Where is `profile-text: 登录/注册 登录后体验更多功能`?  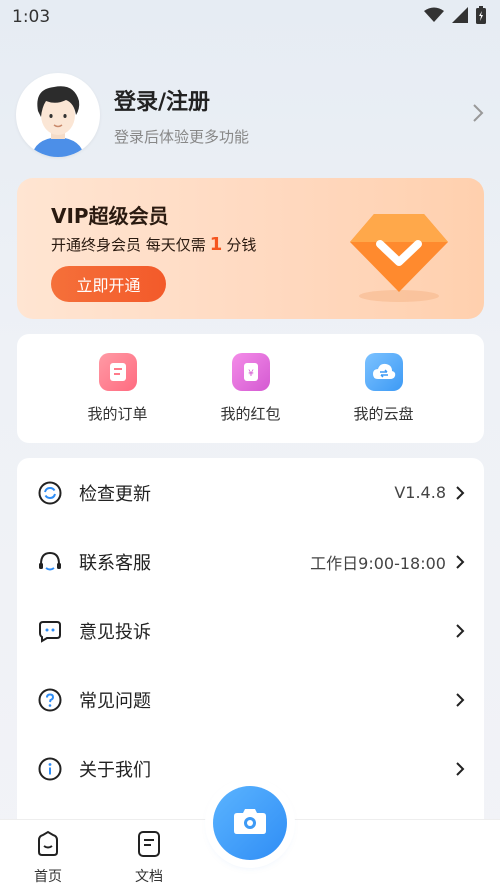
profile-text: 登录/注册 登录后体验更多功能 is located at coordinates (293, 115).